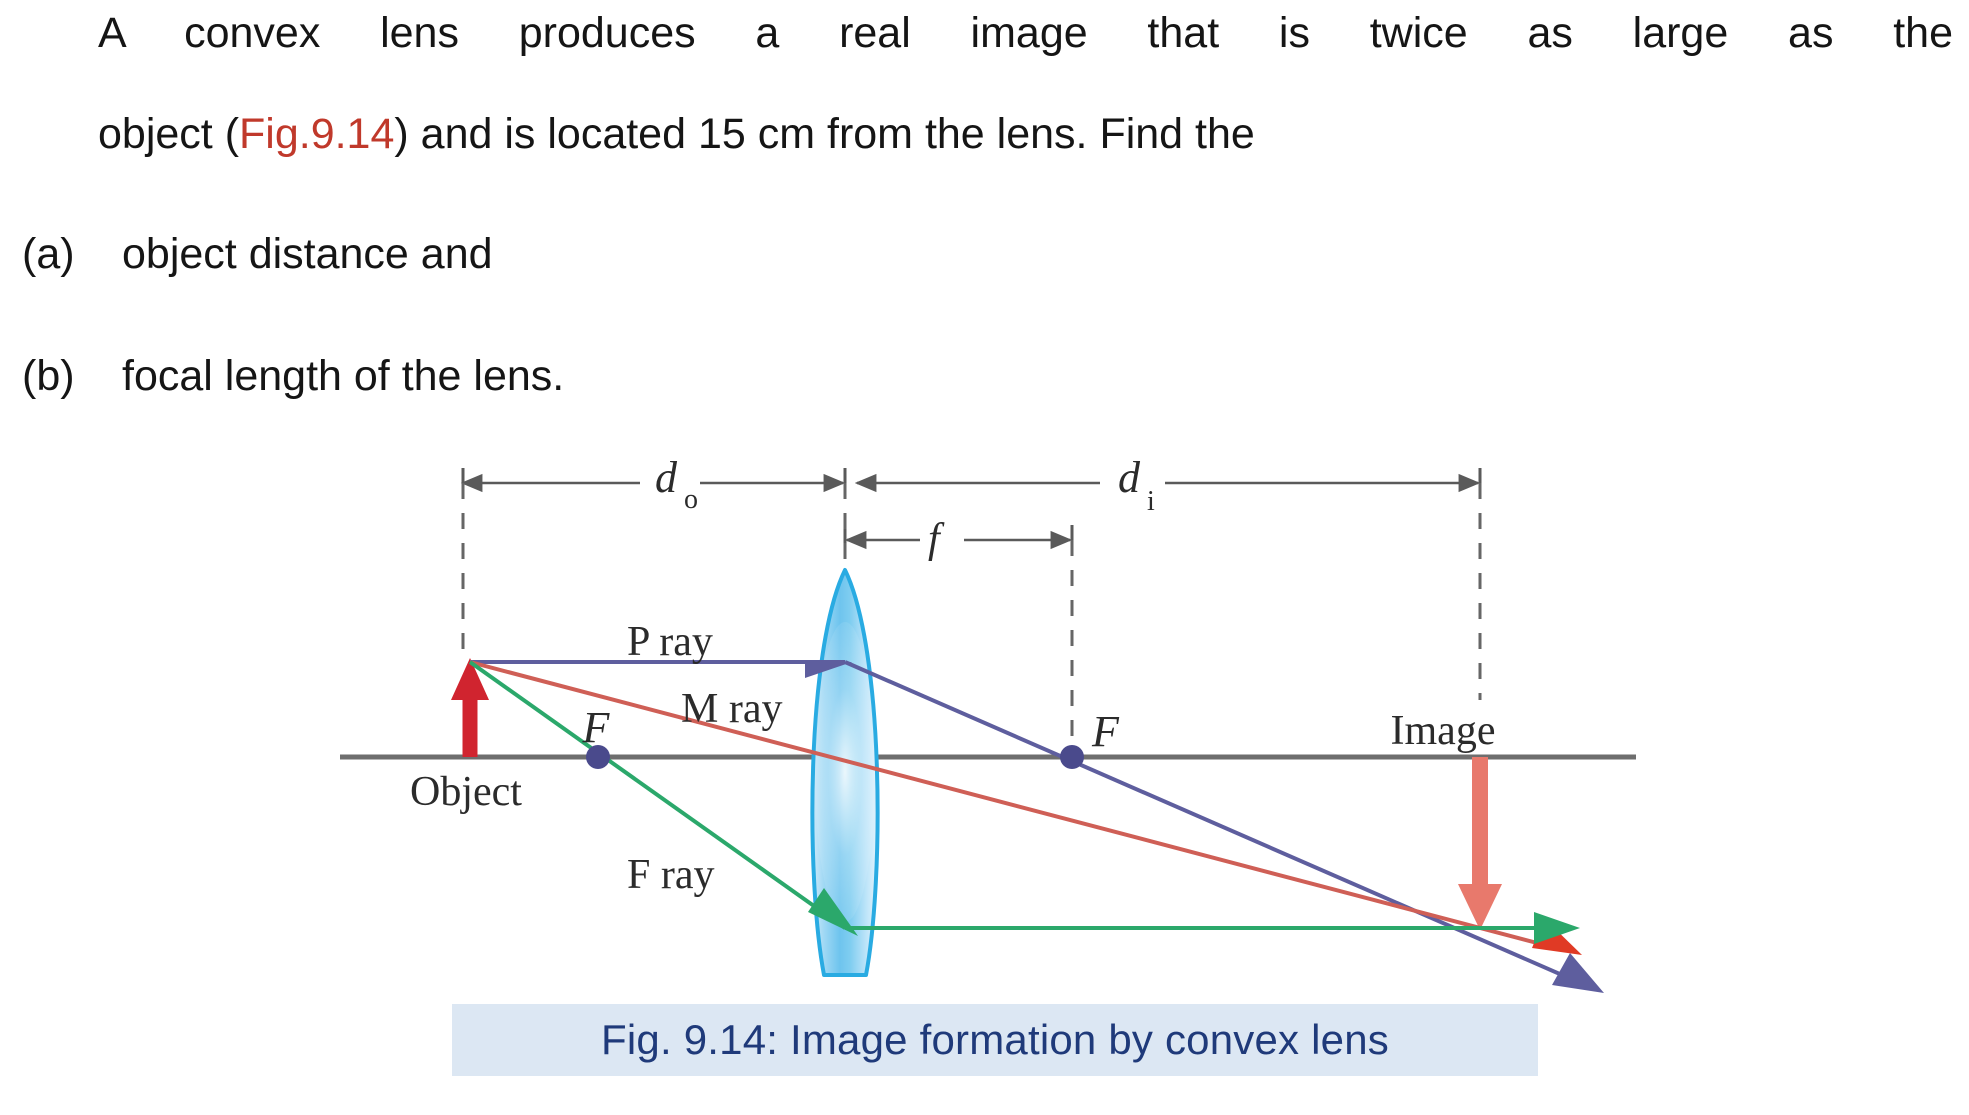  I want to click on list-item-a: (a) object distance and, so click(257, 254).